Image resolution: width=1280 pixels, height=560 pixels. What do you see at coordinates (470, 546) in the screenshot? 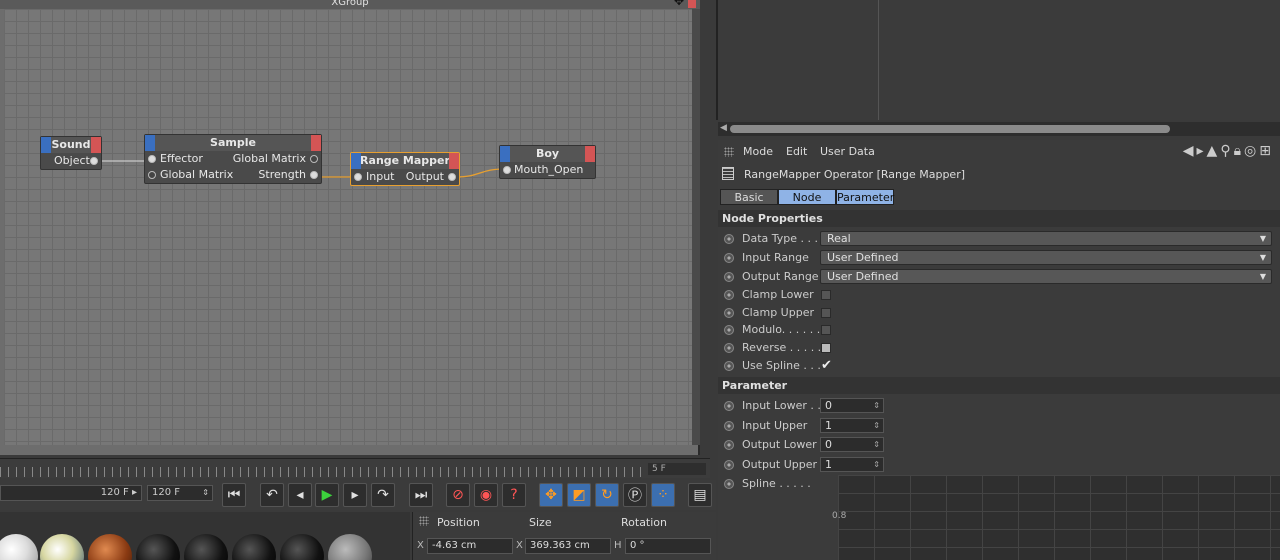
I see `position-x-field: -4.63 cm` at bounding box center [470, 546].